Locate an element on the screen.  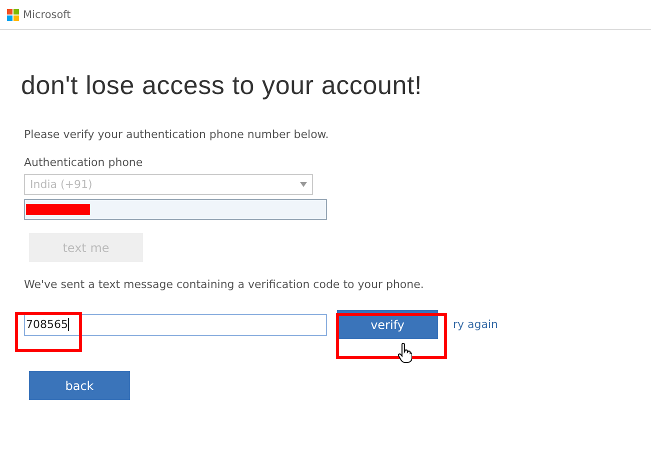
highlight-box is located at coordinates (48, 332).